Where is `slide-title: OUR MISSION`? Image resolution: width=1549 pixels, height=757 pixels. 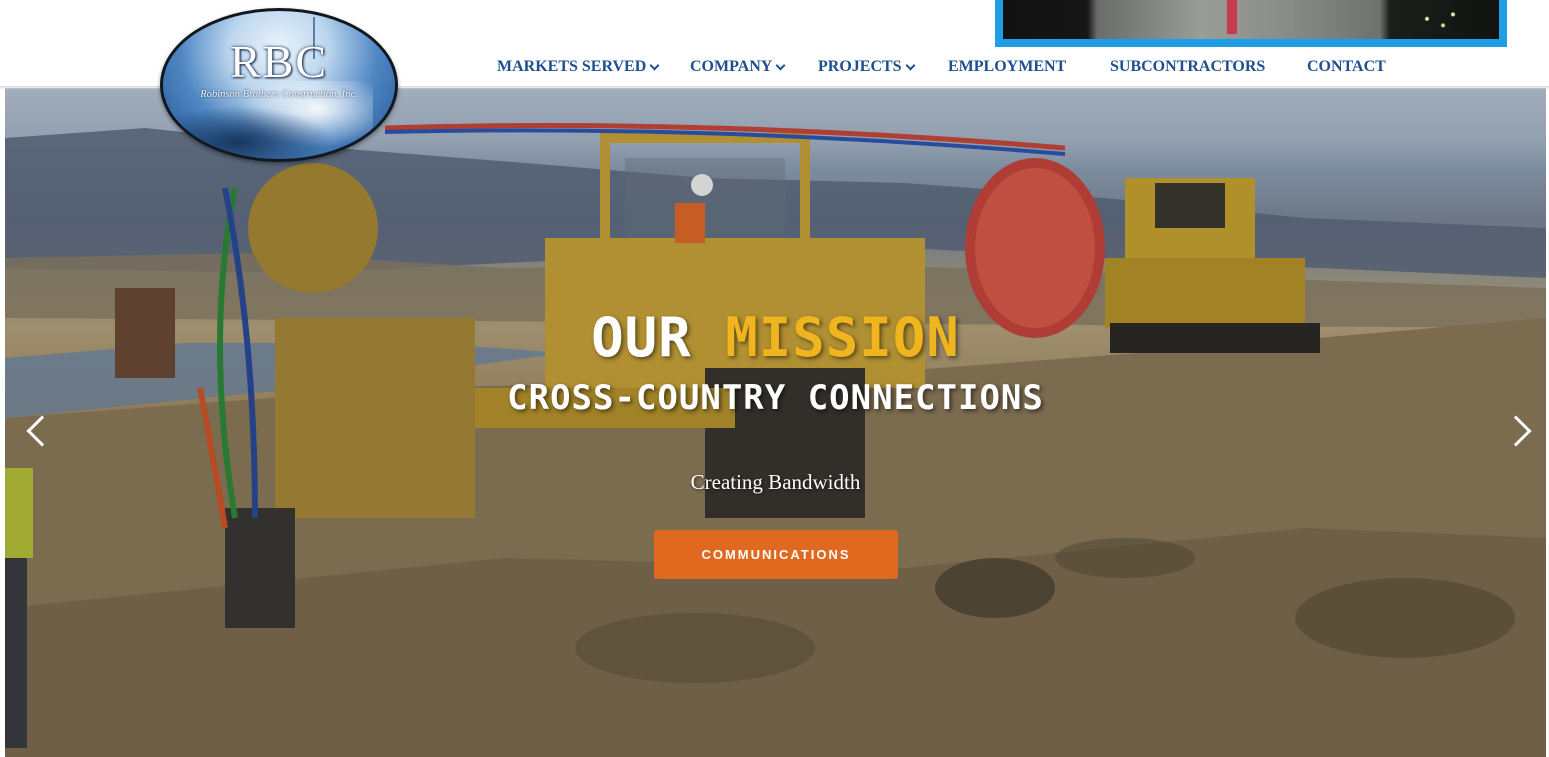 slide-title: OUR MISSION is located at coordinates (775, 337).